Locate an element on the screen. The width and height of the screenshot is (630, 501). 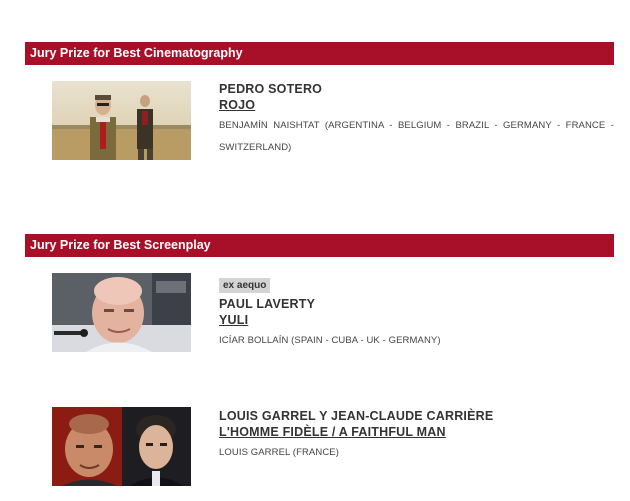
film-still-rojo-image is located at coordinates (121, 120).